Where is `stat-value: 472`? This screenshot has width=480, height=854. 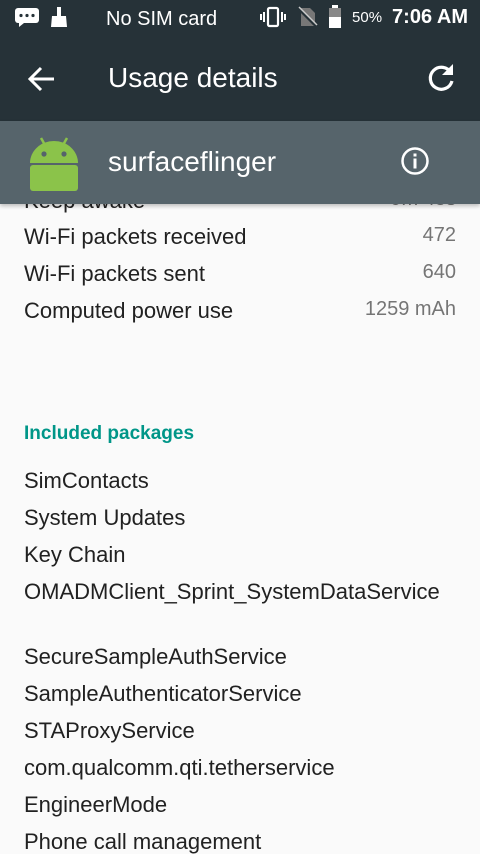
stat-value: 472 is located at coordinates (439, 235).